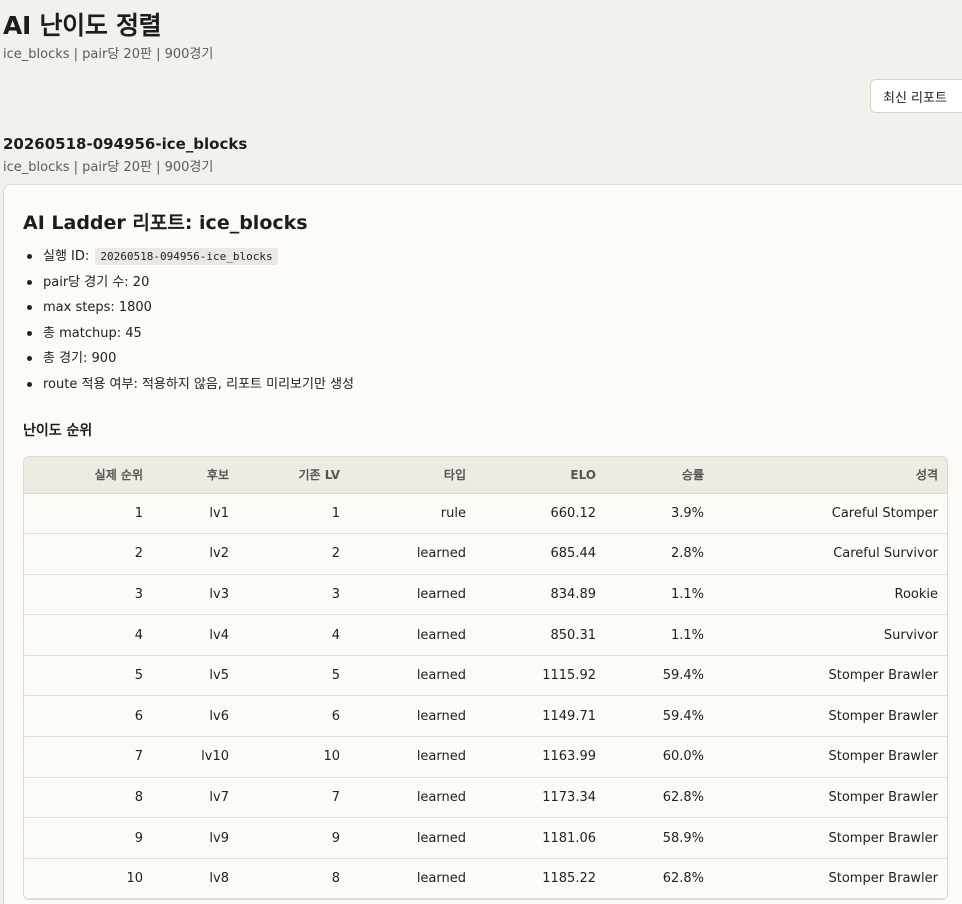 The height and width of the screenshot is (904, 962). I want to click on report-title: AI Ladder 리포트: ice_blocks, so click(165, 223).